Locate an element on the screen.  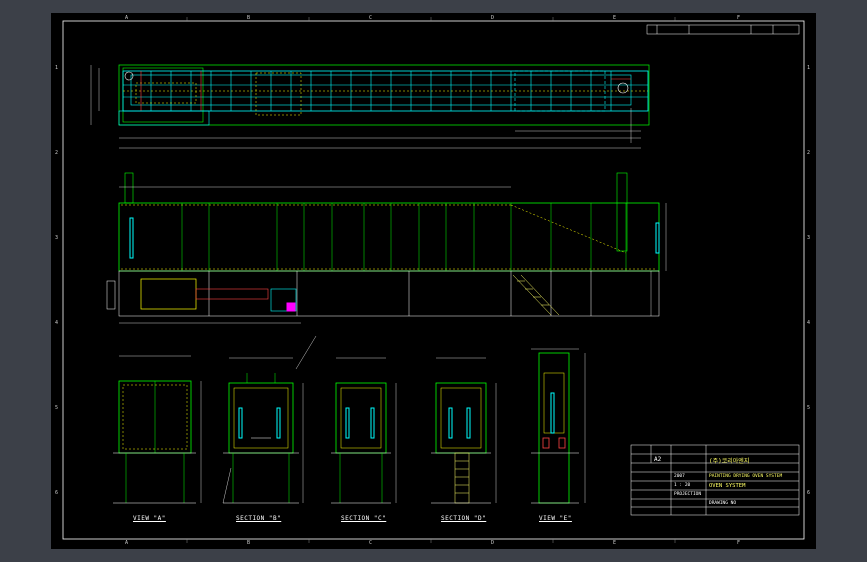
company-name: (주)코리아엔지 is located at coordinates (729, 461).